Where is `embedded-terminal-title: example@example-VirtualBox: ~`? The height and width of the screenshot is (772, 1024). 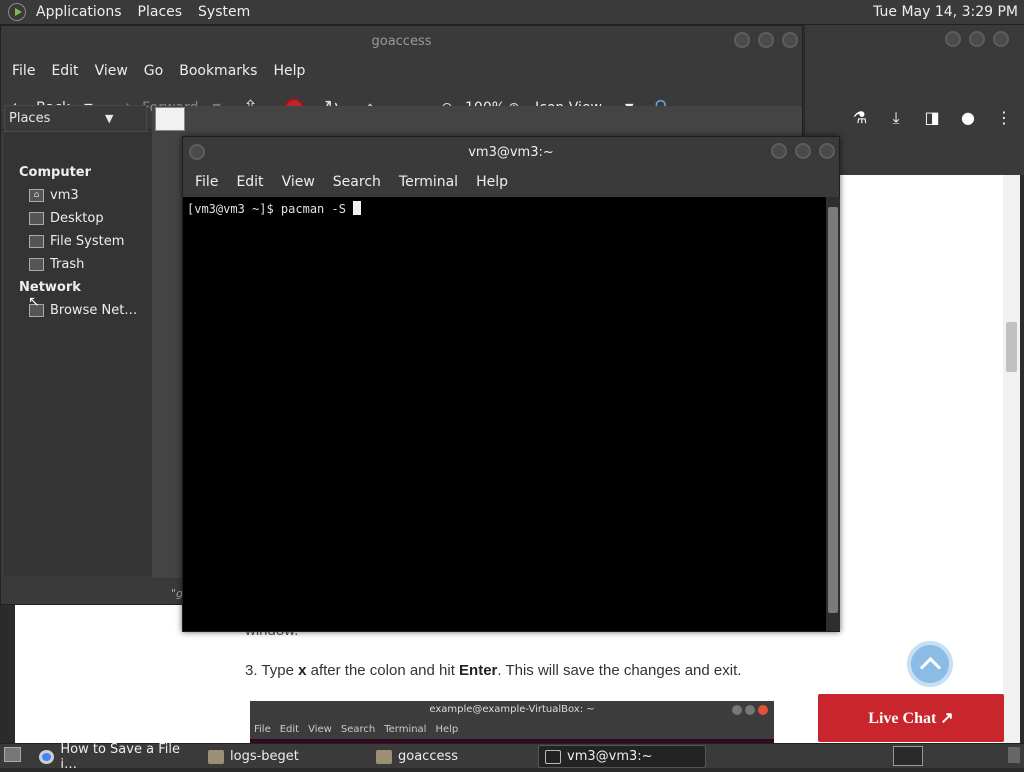 embedded-terminal-title: example@example-VirtualBox: ~ is located at coordinates (512, 709).